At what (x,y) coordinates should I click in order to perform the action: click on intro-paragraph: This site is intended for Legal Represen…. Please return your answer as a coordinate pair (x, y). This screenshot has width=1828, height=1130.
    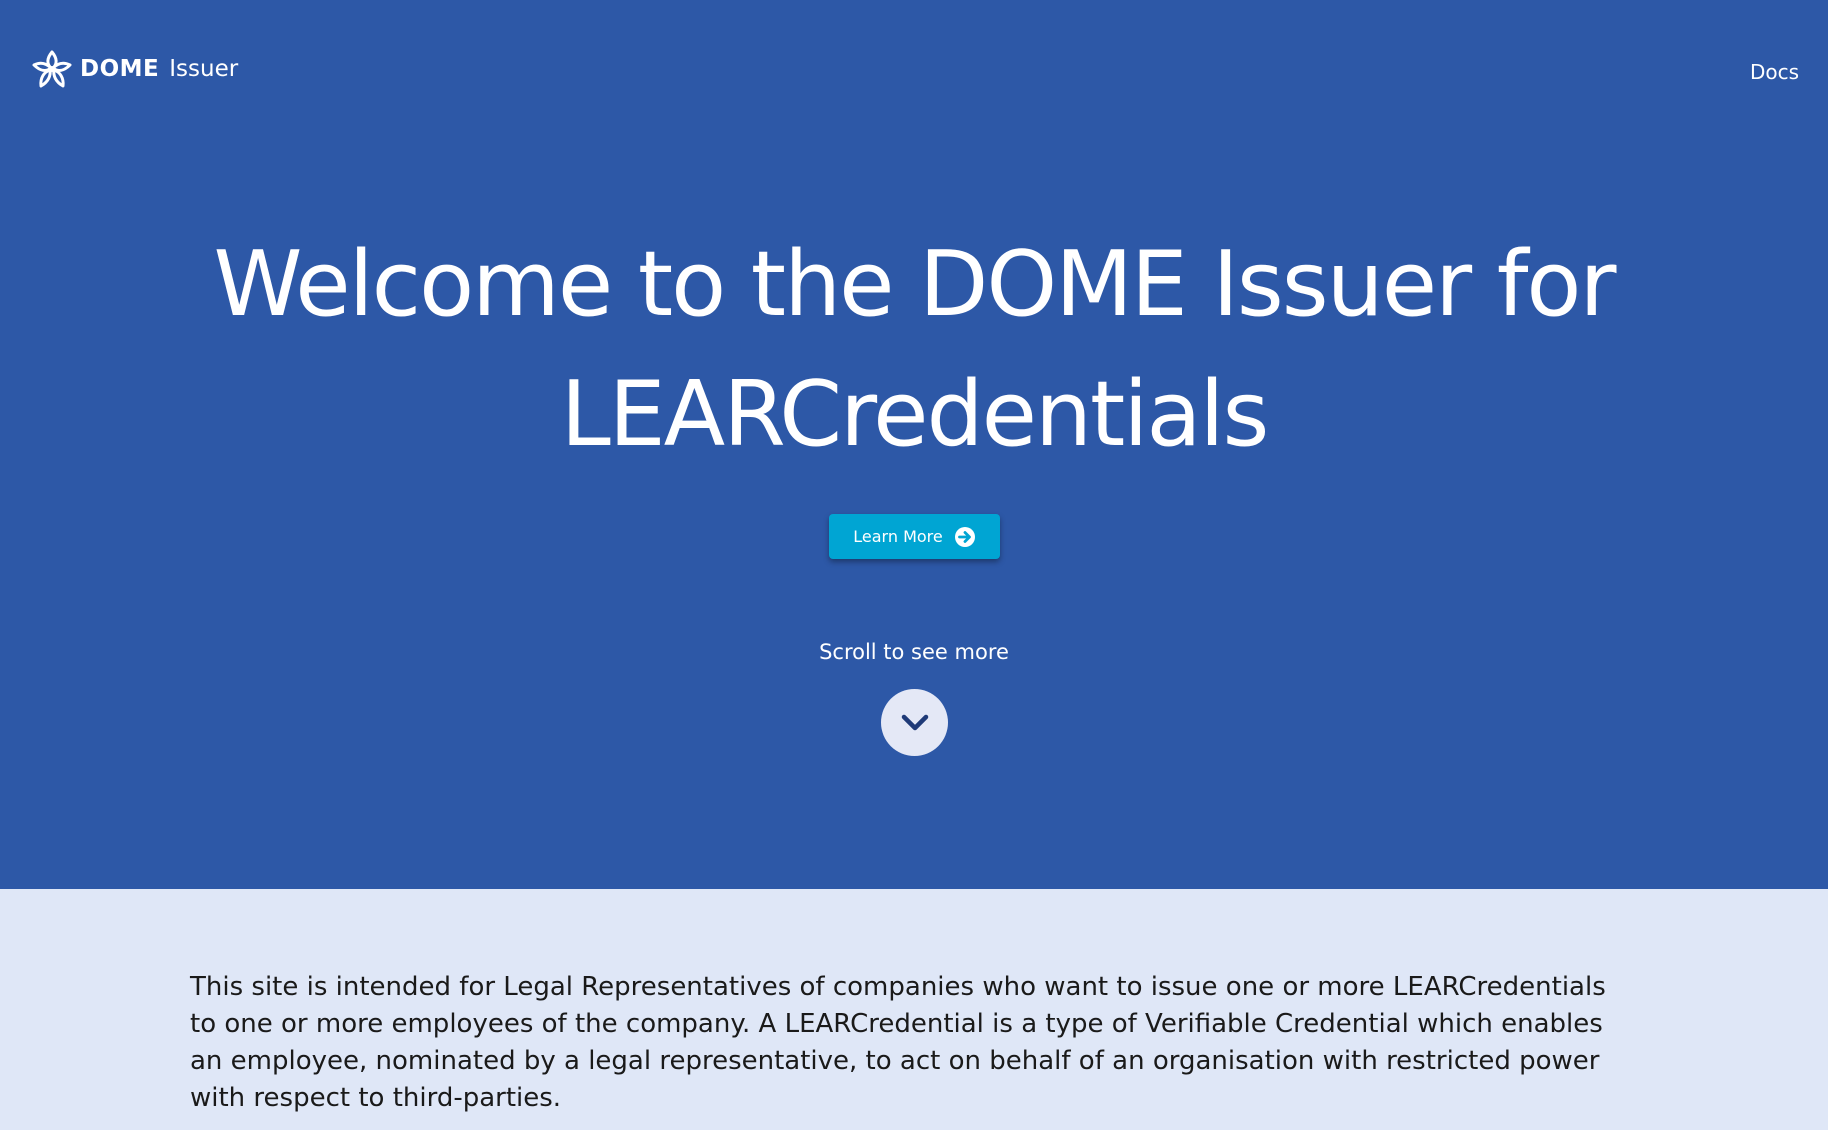
    Looking at the image, I should click on (898, 1042).